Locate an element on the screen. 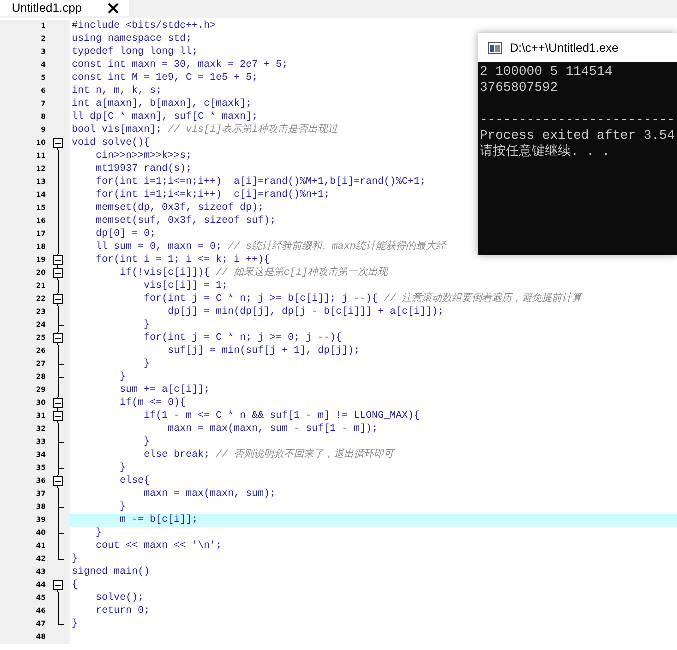  code-text: if(1 - m <= C * n && suf[1 - m] != LLONG_MAX){ is located at coordinates (281, 416).